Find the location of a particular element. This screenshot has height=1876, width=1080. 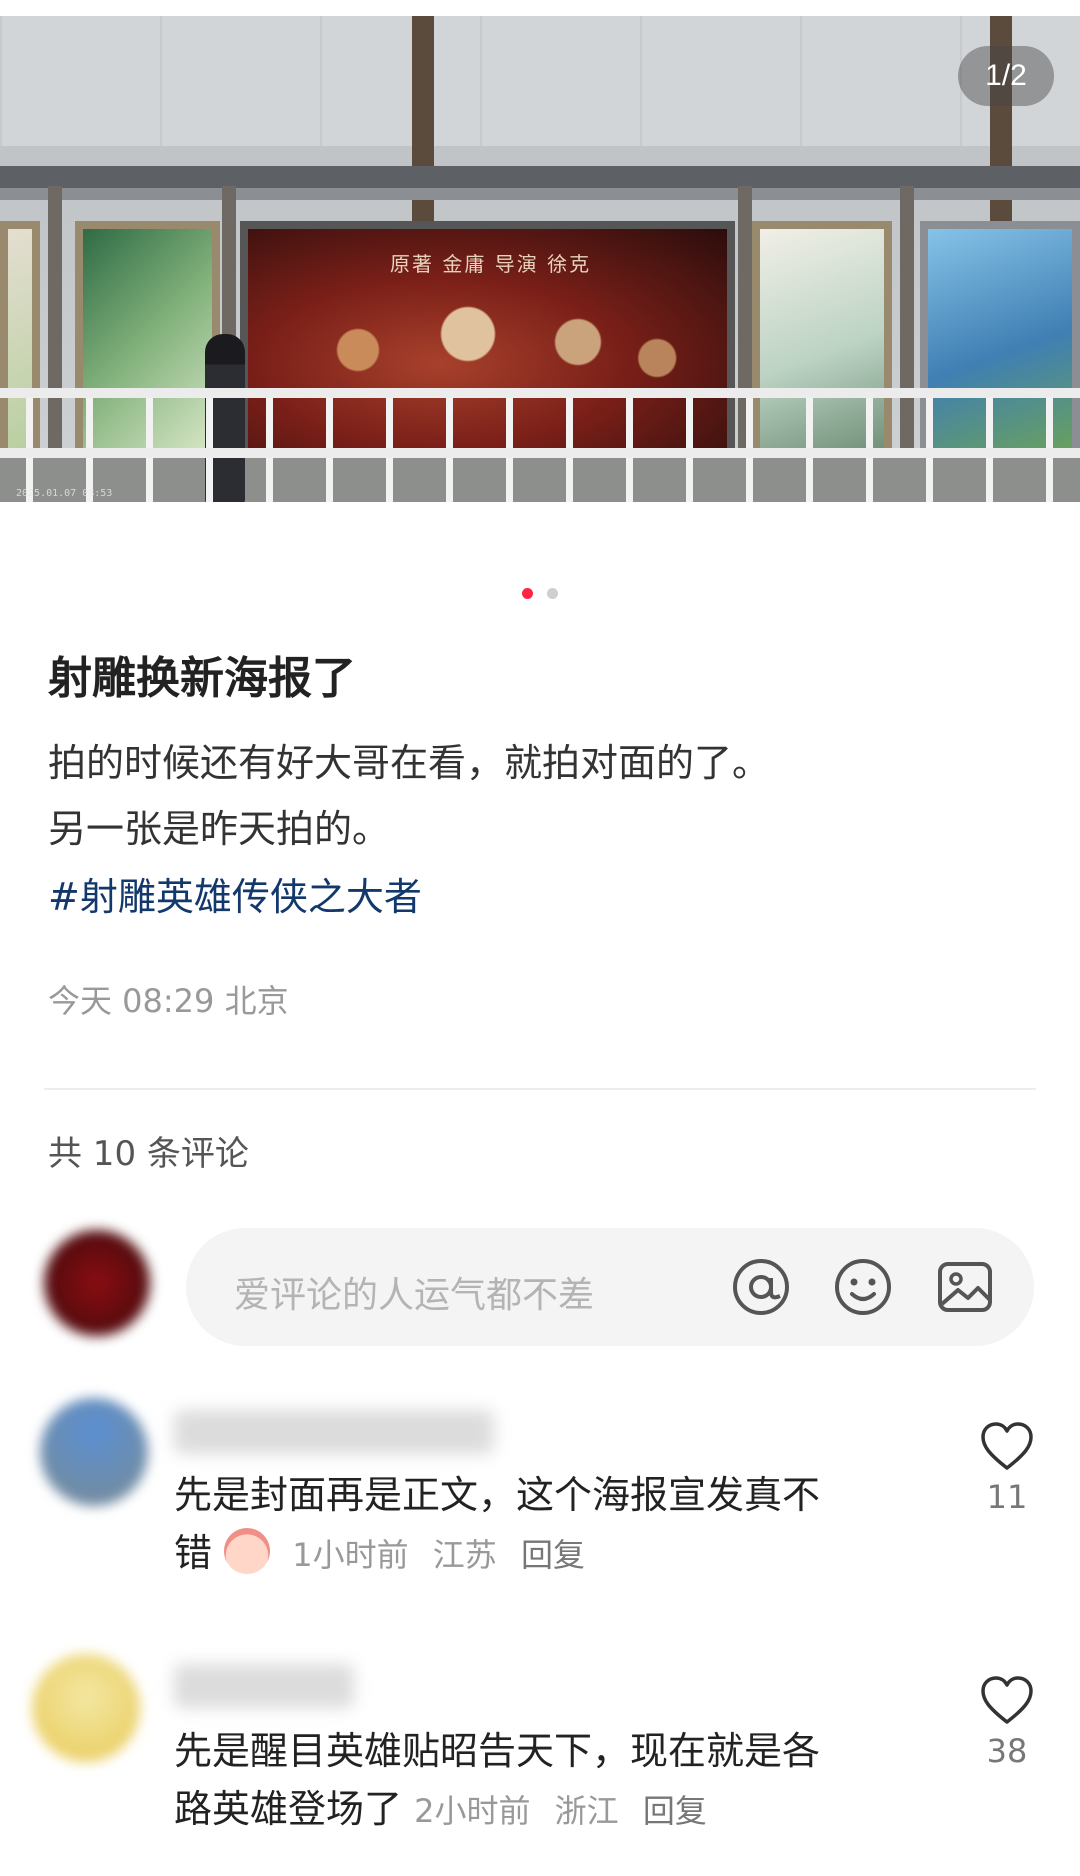

comment-meta: 2小时前 浙江 回复 is located at coordinates (567, 1811).